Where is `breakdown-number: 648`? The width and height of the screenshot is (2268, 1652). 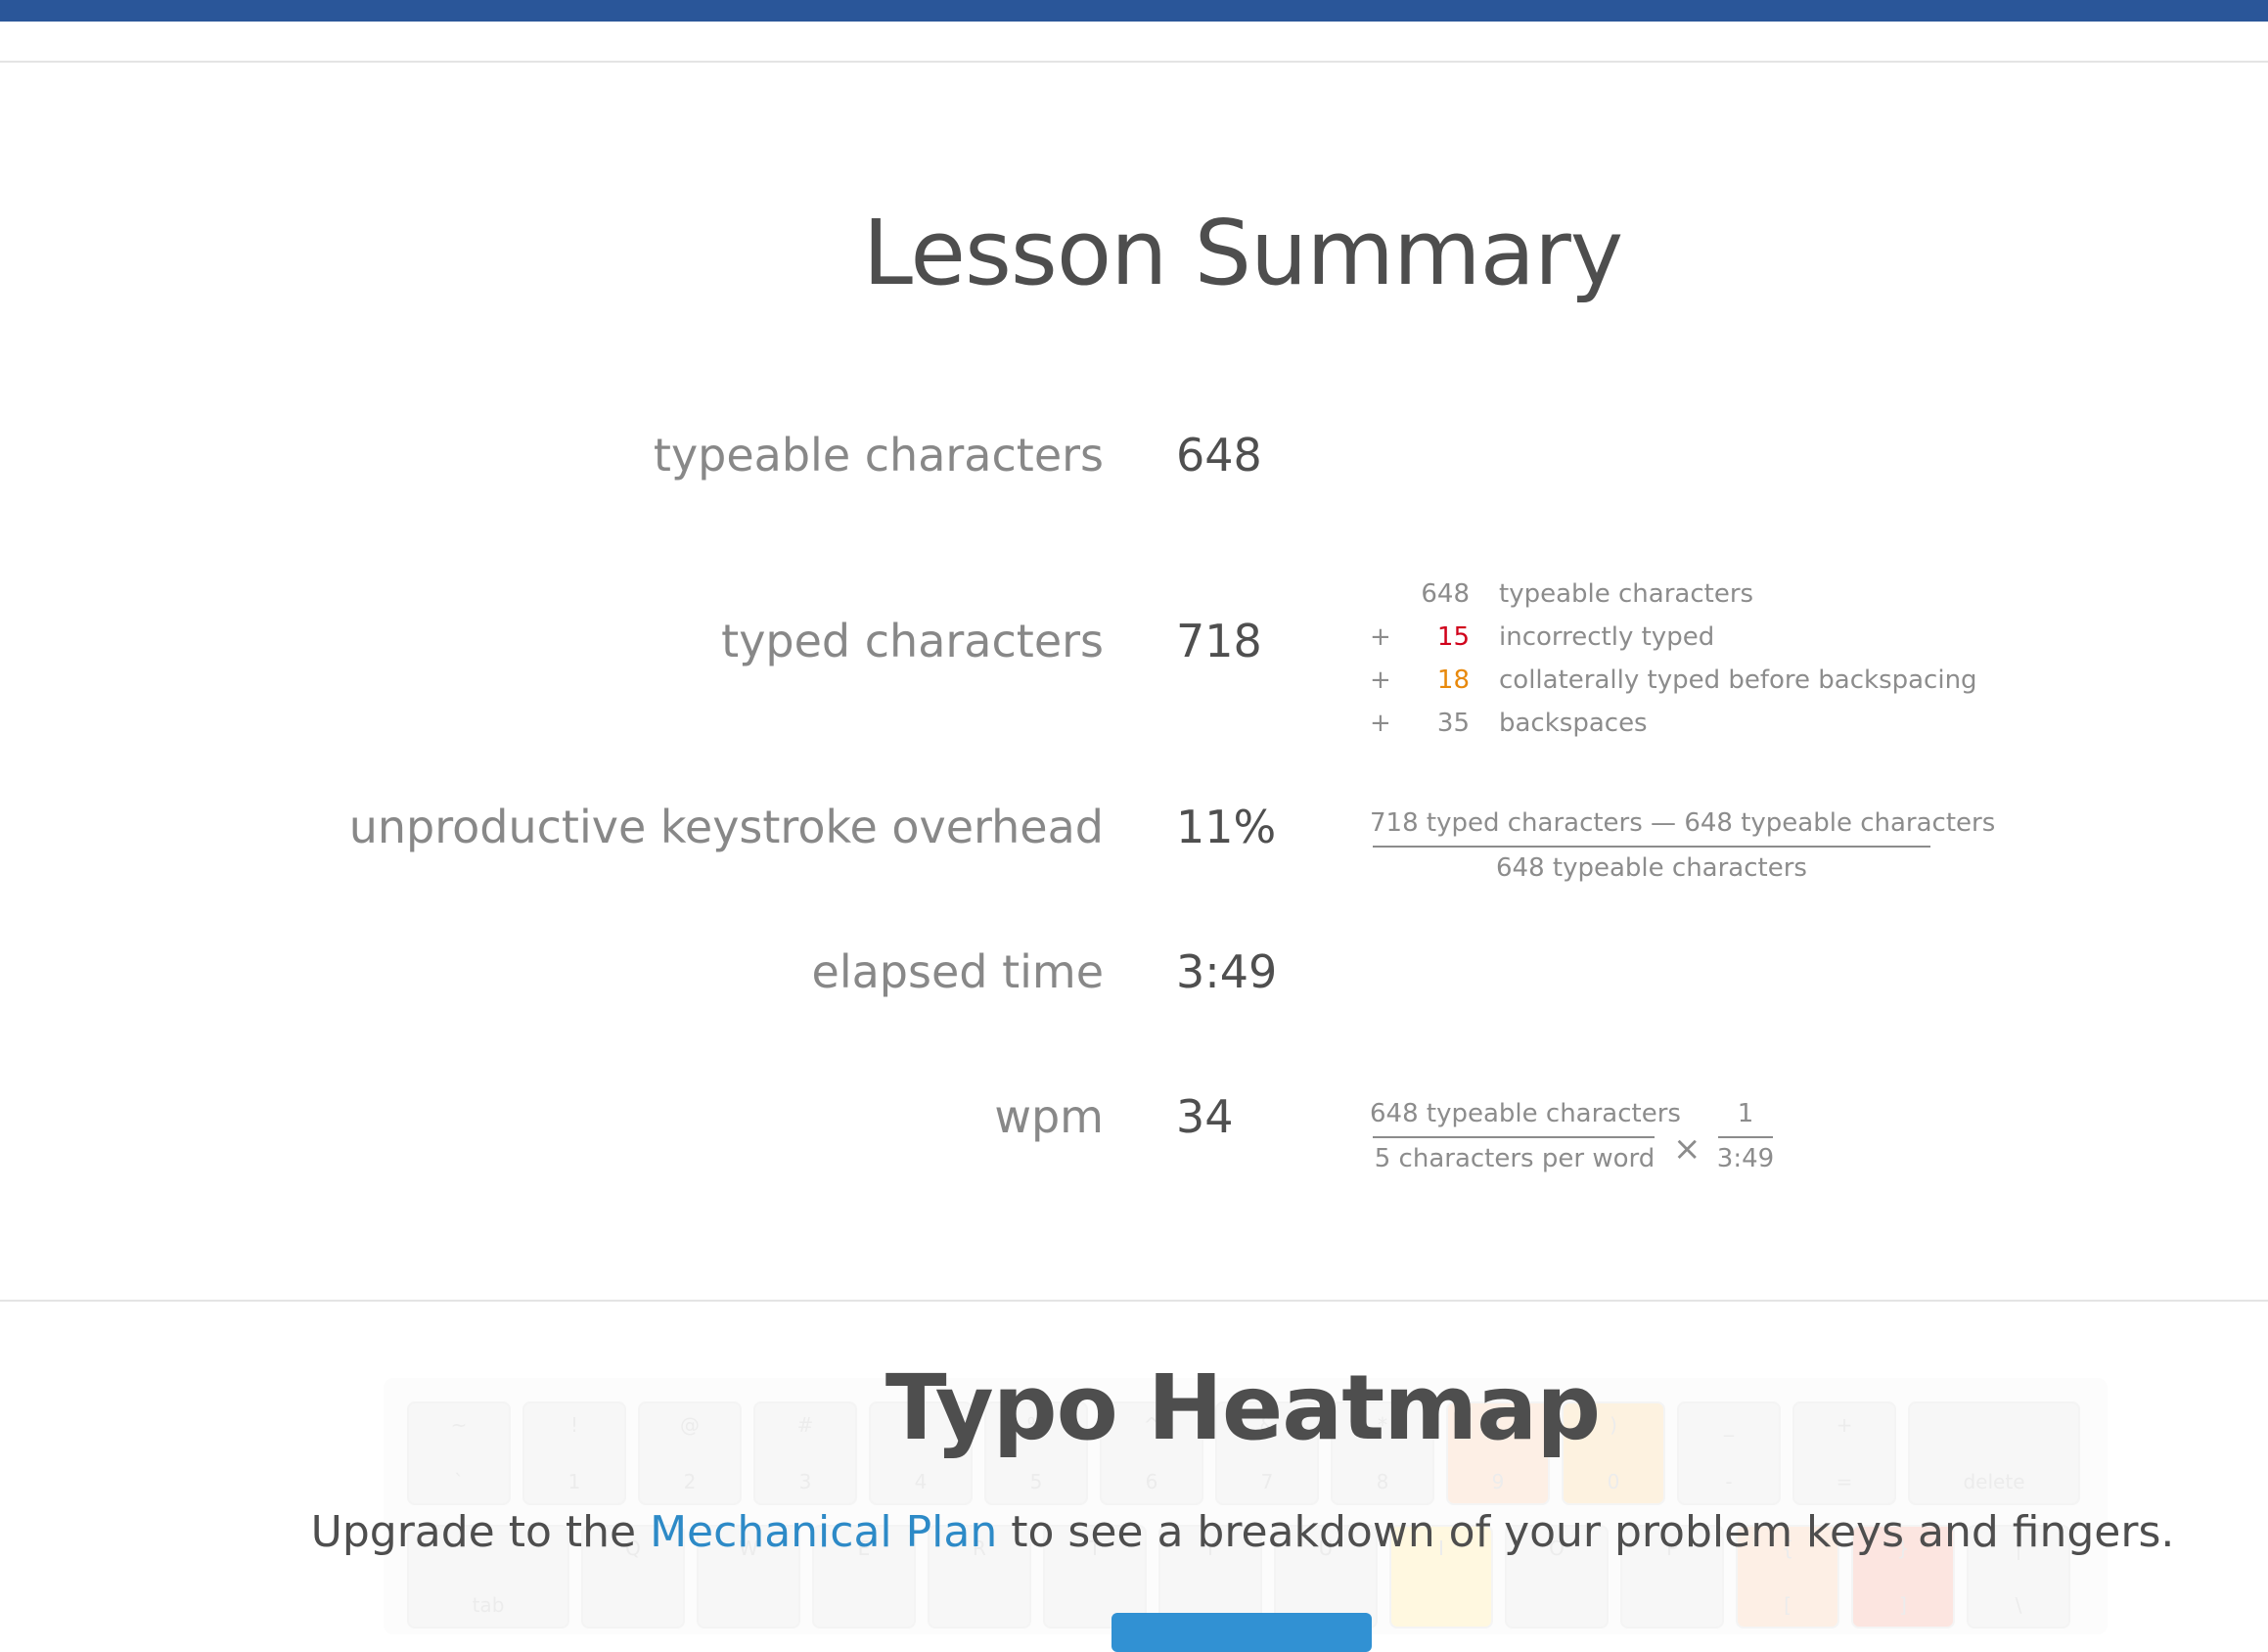 breakdown-number: 648 is located at coordinates (1445, 594).